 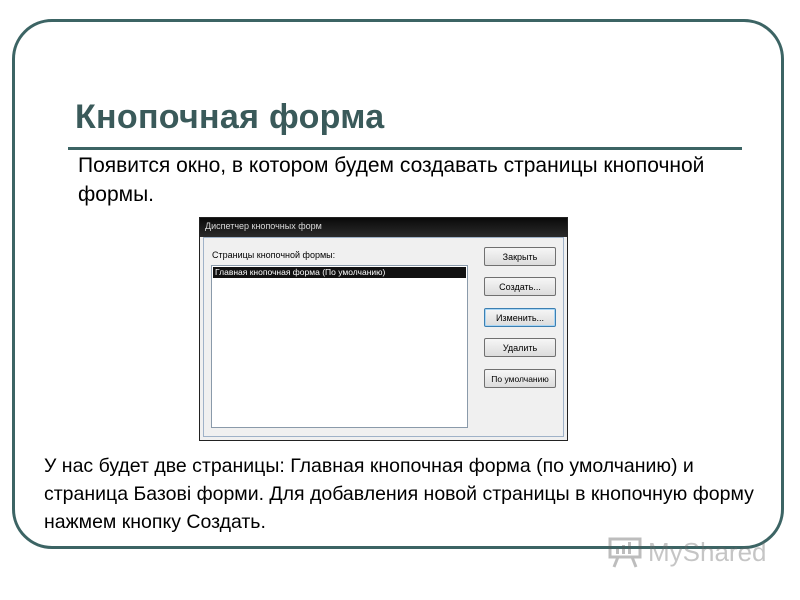 What do you see at coordinates (520, 347) in the screenshot?
I see `delete-button: Удалить` at bounding box center [520, 347].